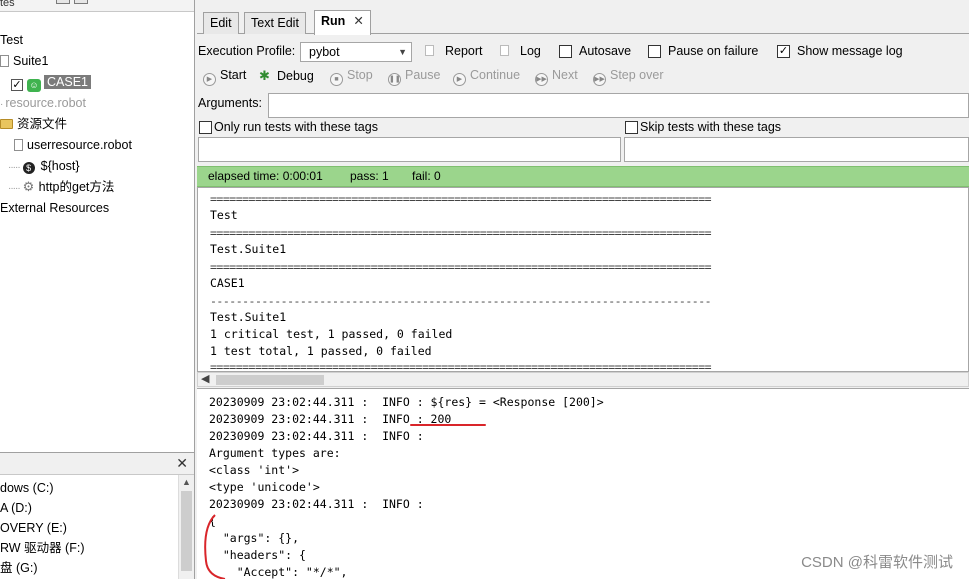  I want to click on tree-node-resource-robot: · resource.robot, so click(43, 103).